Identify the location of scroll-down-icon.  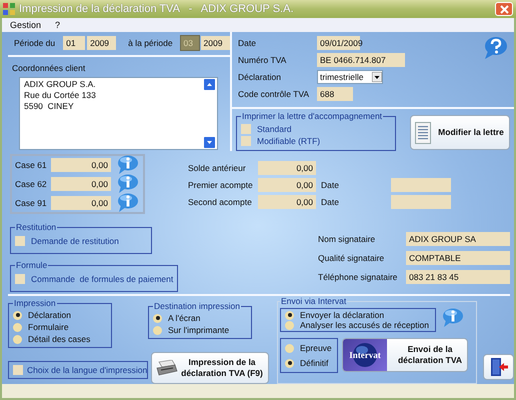
(209, 142).